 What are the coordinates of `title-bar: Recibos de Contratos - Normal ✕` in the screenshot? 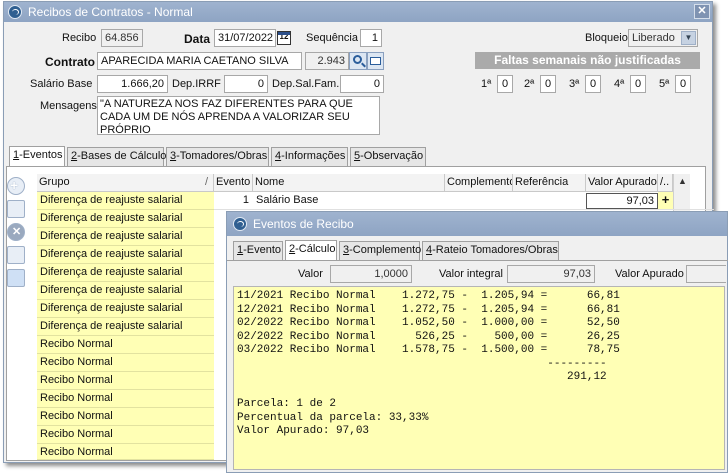 It's located at (358, 12).